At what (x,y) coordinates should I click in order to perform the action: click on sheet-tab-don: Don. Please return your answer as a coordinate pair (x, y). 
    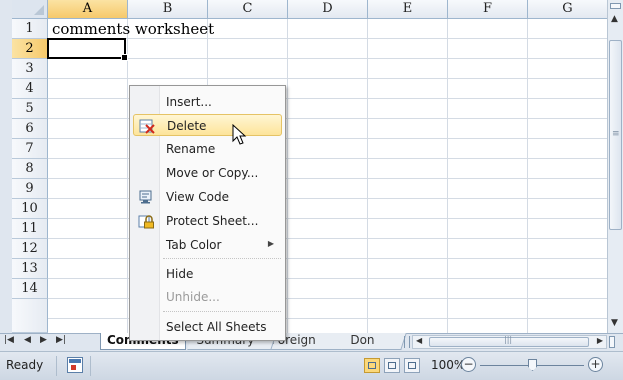
    Looking at the image, I should click on (374, 341).